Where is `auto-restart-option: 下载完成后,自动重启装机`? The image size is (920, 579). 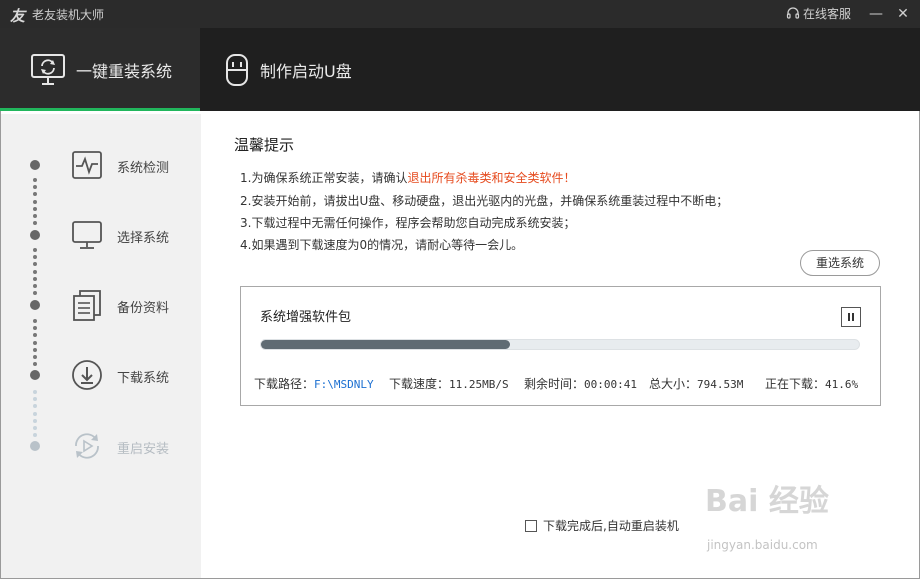 auto-restart-option: 下载完成后,自动重启装机 is located at coordinates (602, 525).